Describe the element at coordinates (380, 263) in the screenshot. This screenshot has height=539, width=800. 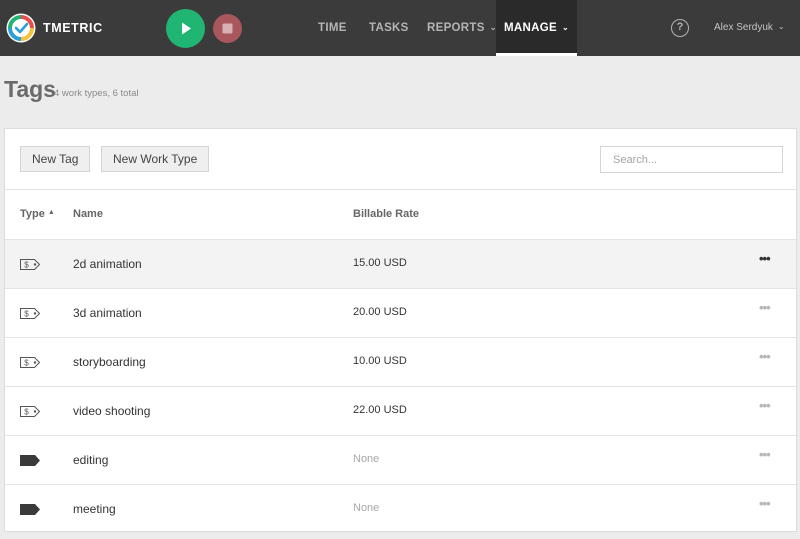
I see `billable-rate: 15.00 USD` at that location.